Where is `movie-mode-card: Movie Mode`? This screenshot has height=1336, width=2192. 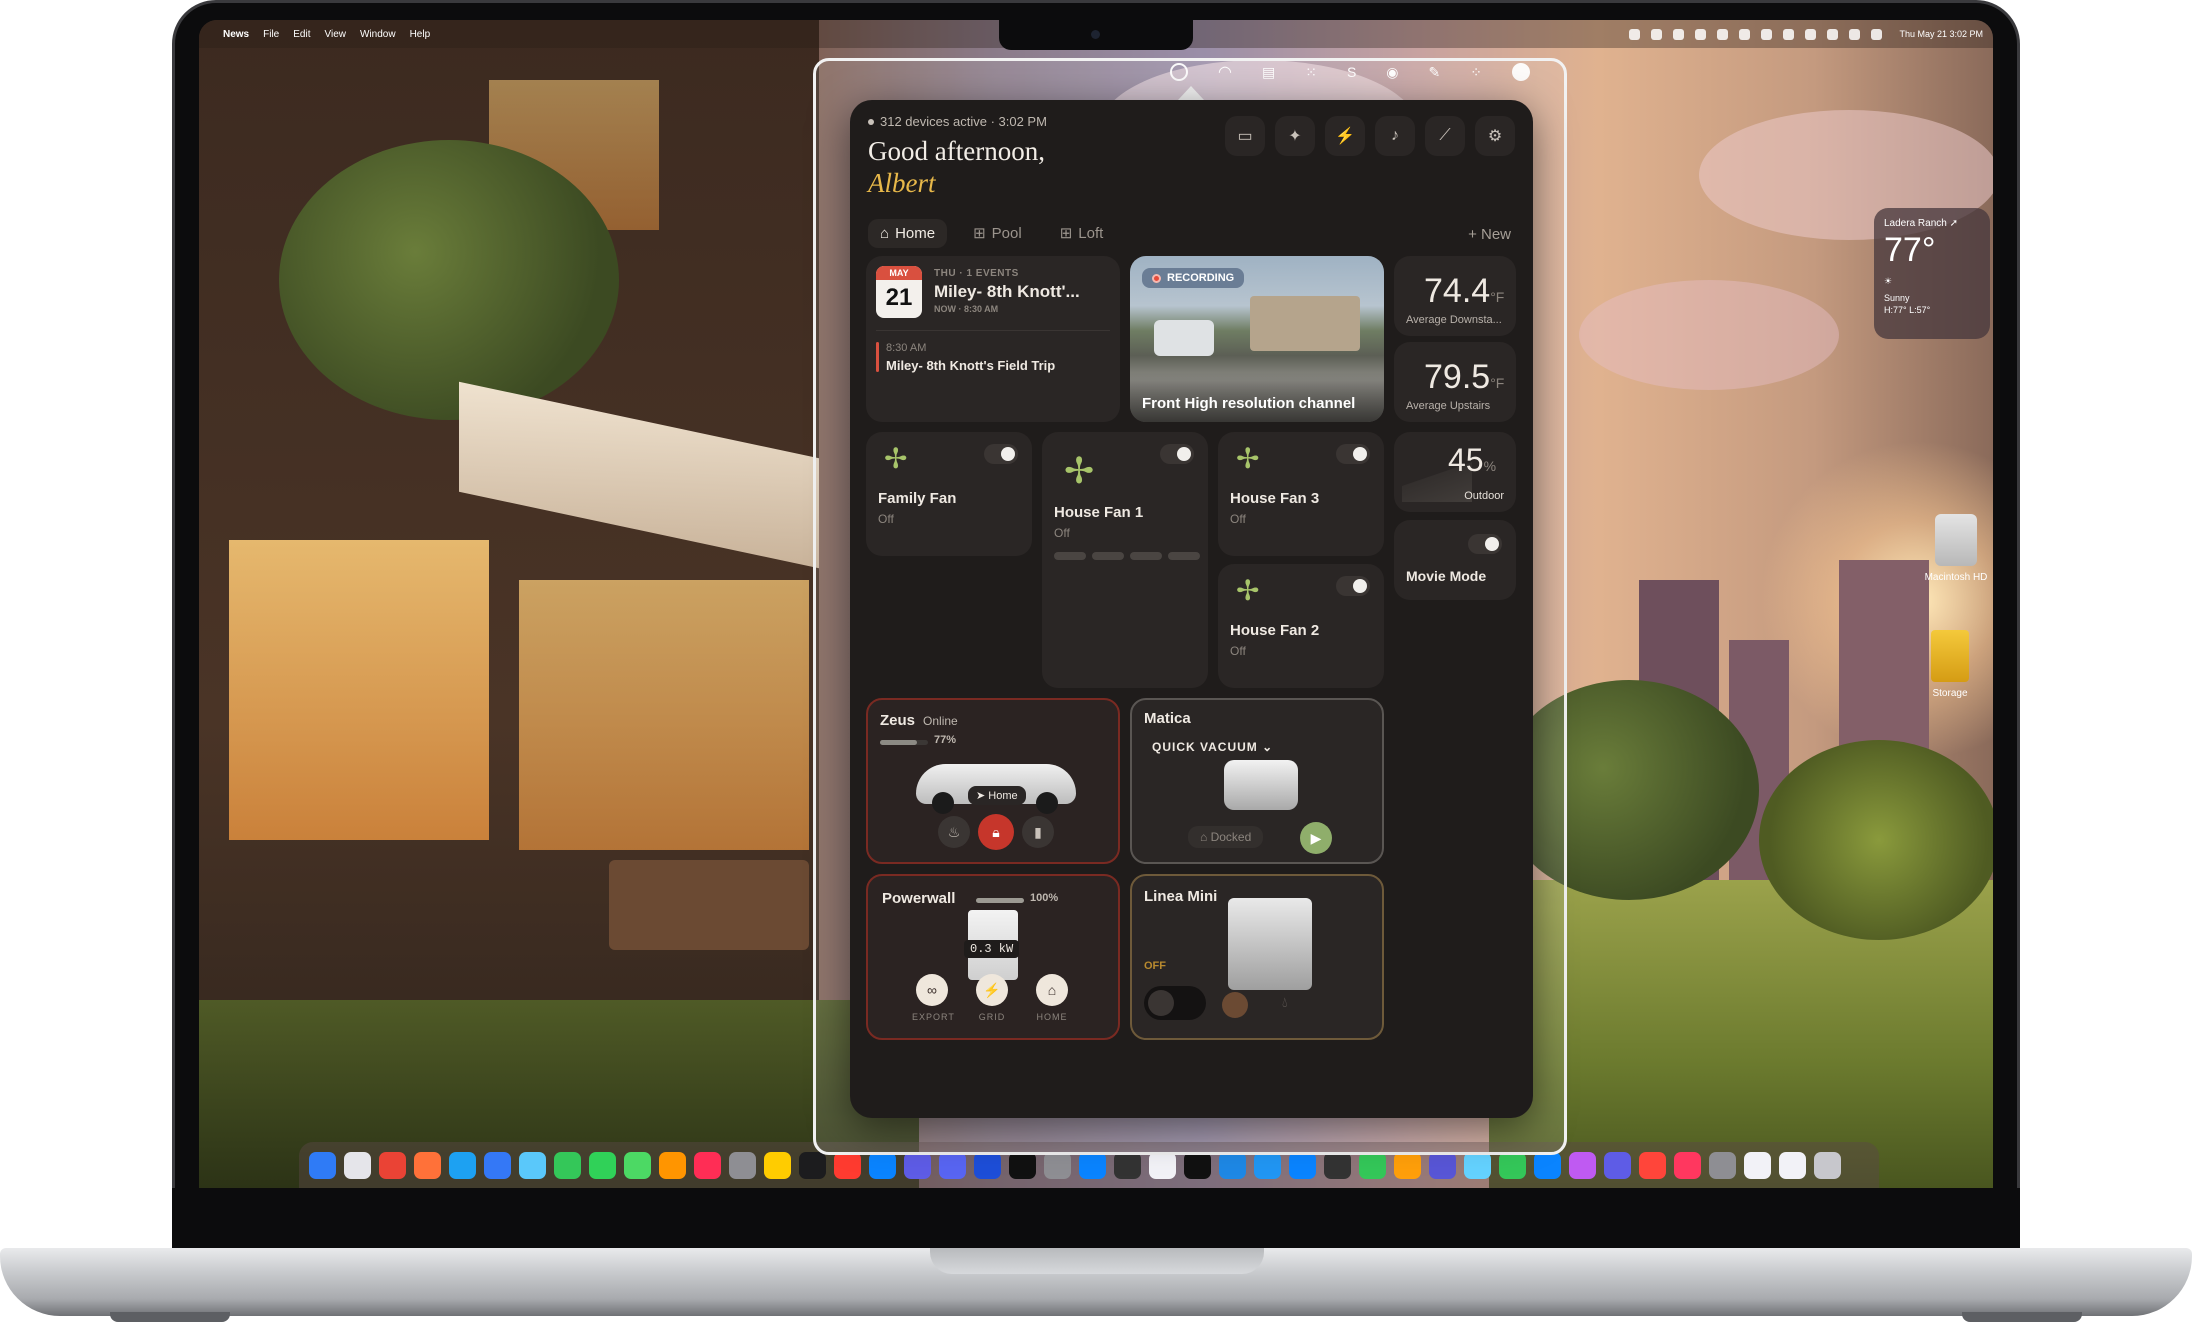
movie-mode-card: Movie Mode is located at coordinates (1455, 560).